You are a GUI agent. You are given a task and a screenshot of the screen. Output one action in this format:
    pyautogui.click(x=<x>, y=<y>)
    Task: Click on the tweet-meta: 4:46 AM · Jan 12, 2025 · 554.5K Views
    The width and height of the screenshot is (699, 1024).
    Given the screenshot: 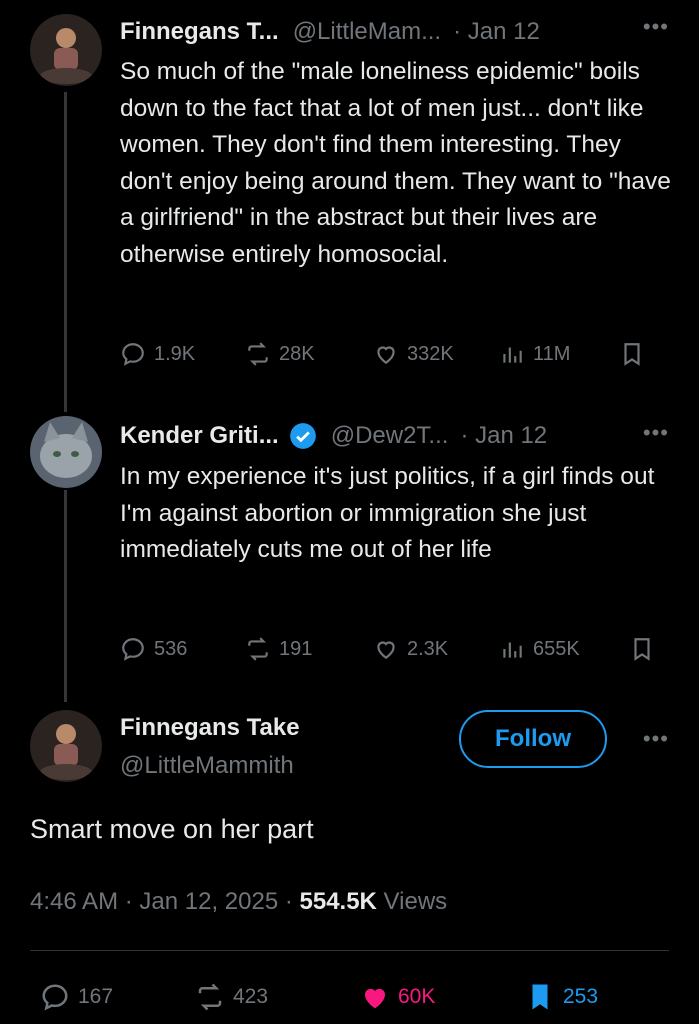 What is the action you would take?
    pyautogui.click(x=238, y=902)
    